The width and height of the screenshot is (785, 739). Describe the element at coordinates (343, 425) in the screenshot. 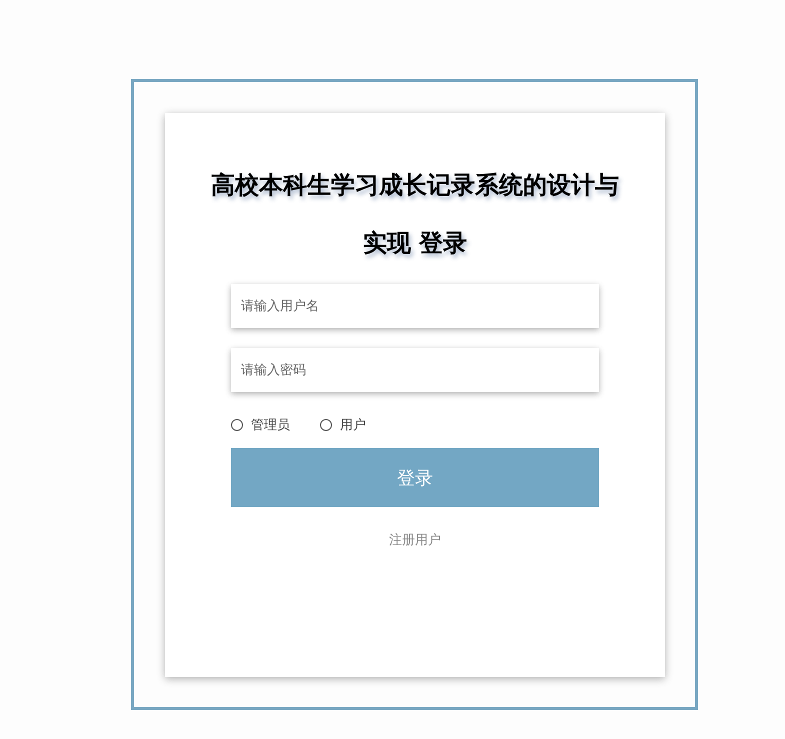

I see `role-option: 用户` at that location.